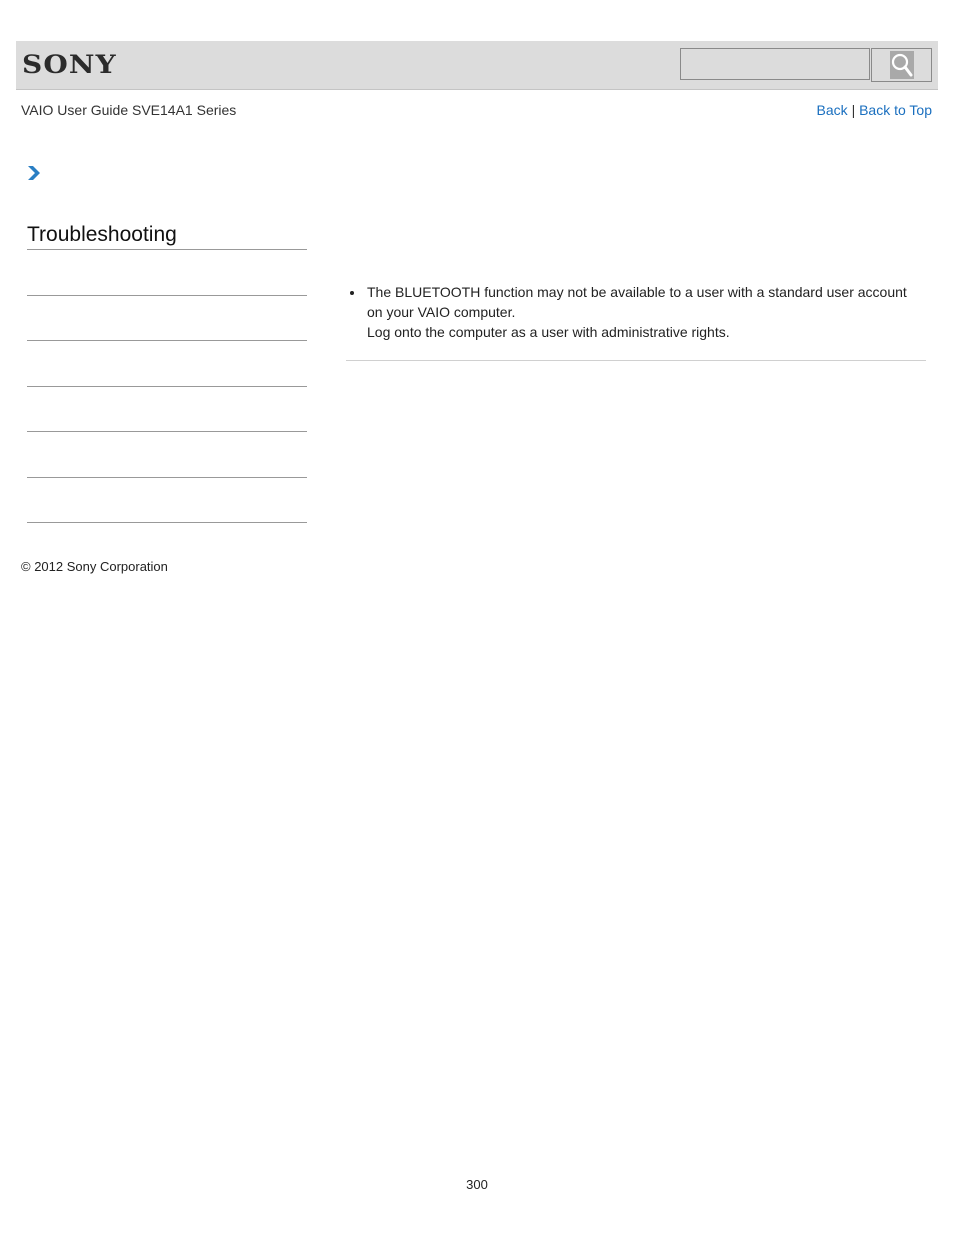  I want to click on search-input, so click(775, 64).